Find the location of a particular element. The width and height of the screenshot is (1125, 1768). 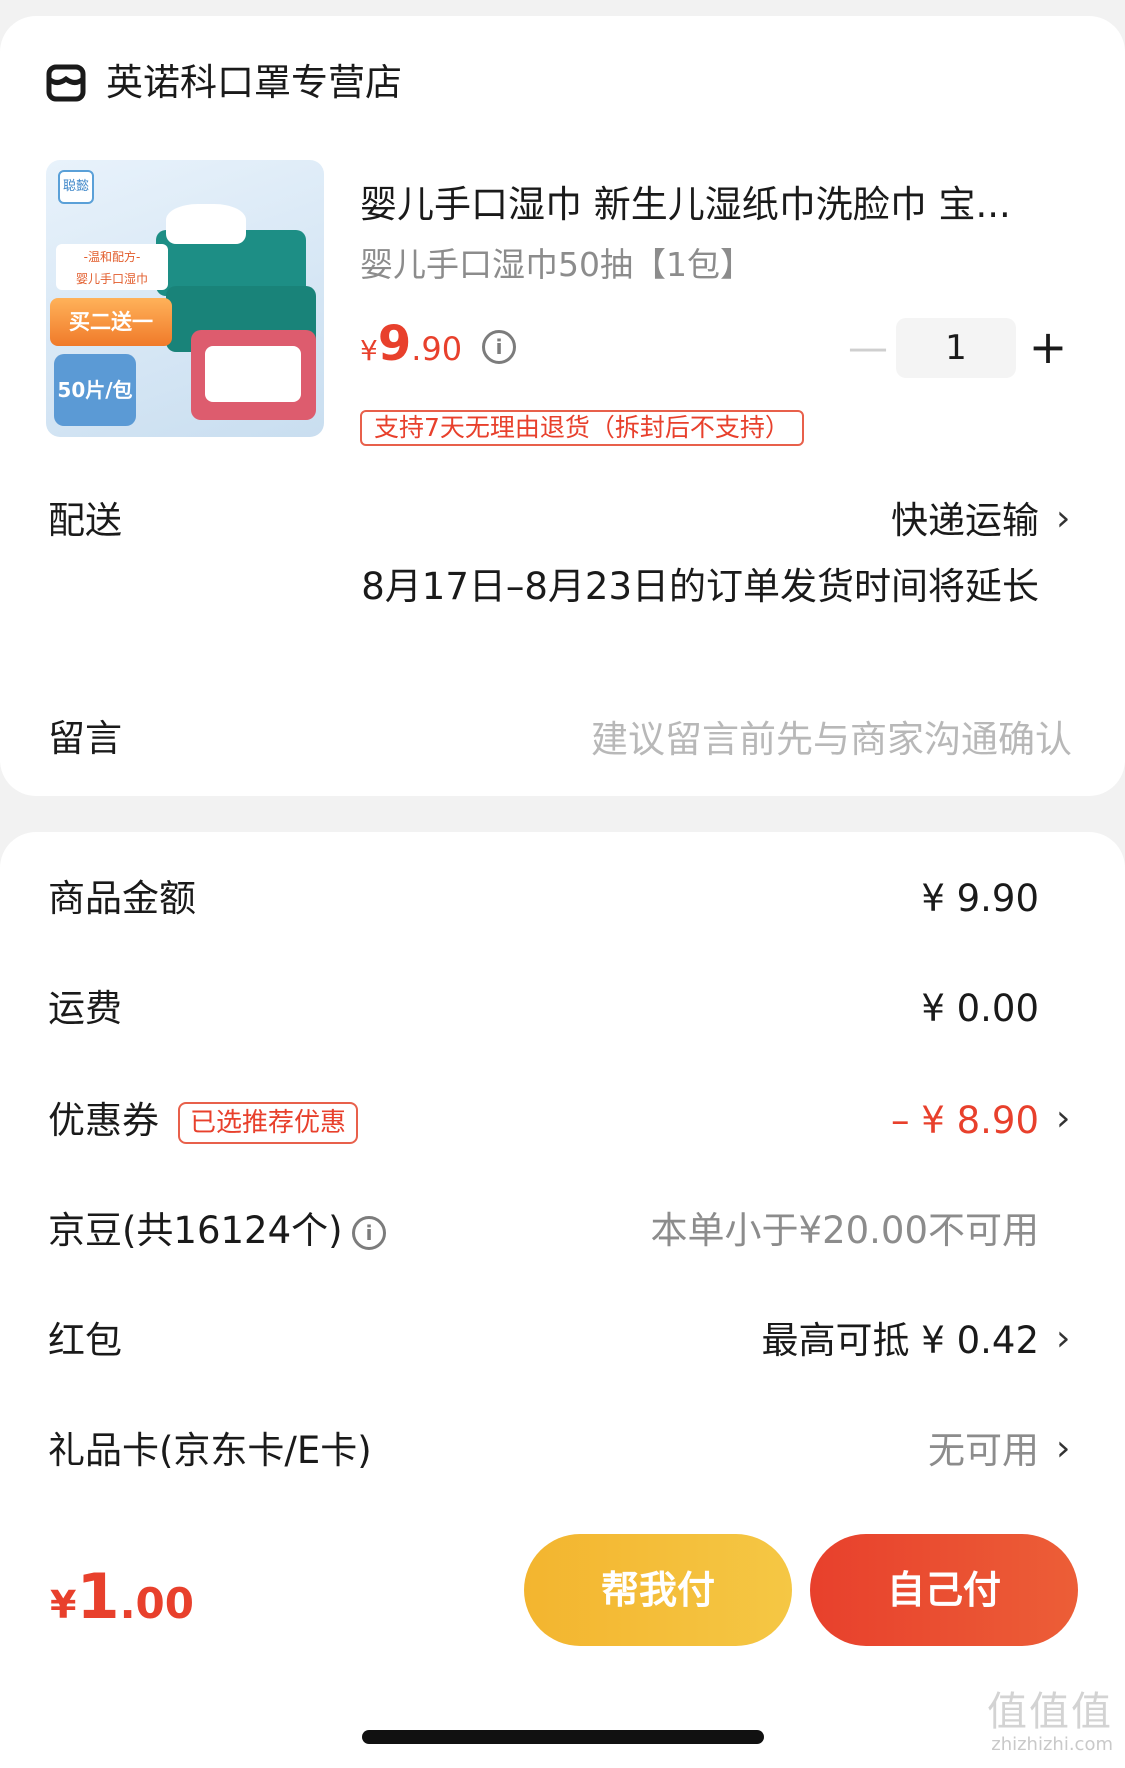

quantity-increase-button: + is located at coordinates (1048, 347).